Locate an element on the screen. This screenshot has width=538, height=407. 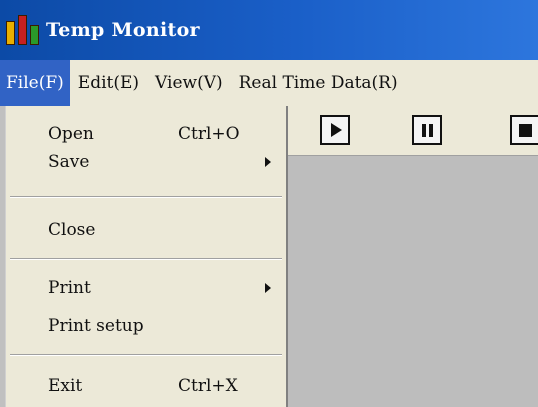
bar-chart-app-icon is located at coordinates (23, 30).